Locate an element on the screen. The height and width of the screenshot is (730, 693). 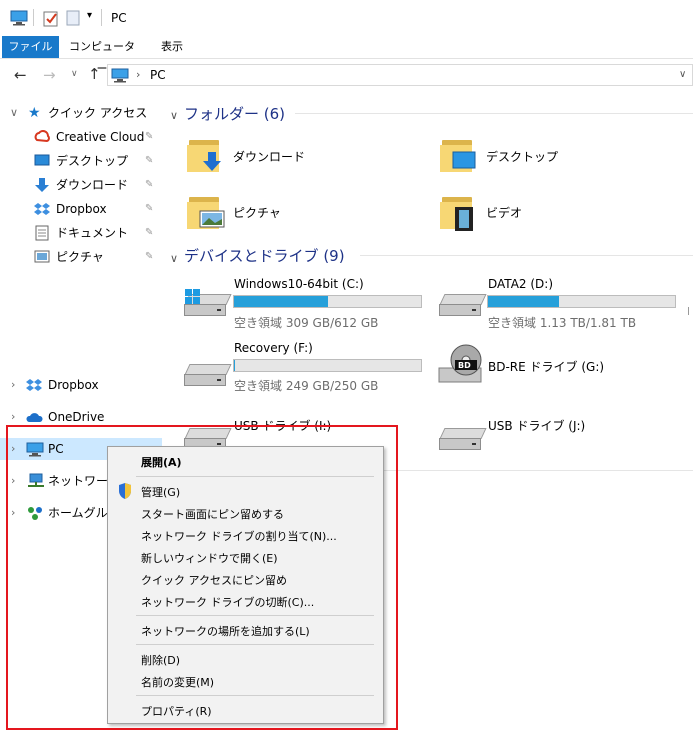
desktop-icon is located at coordinates (42, 160).